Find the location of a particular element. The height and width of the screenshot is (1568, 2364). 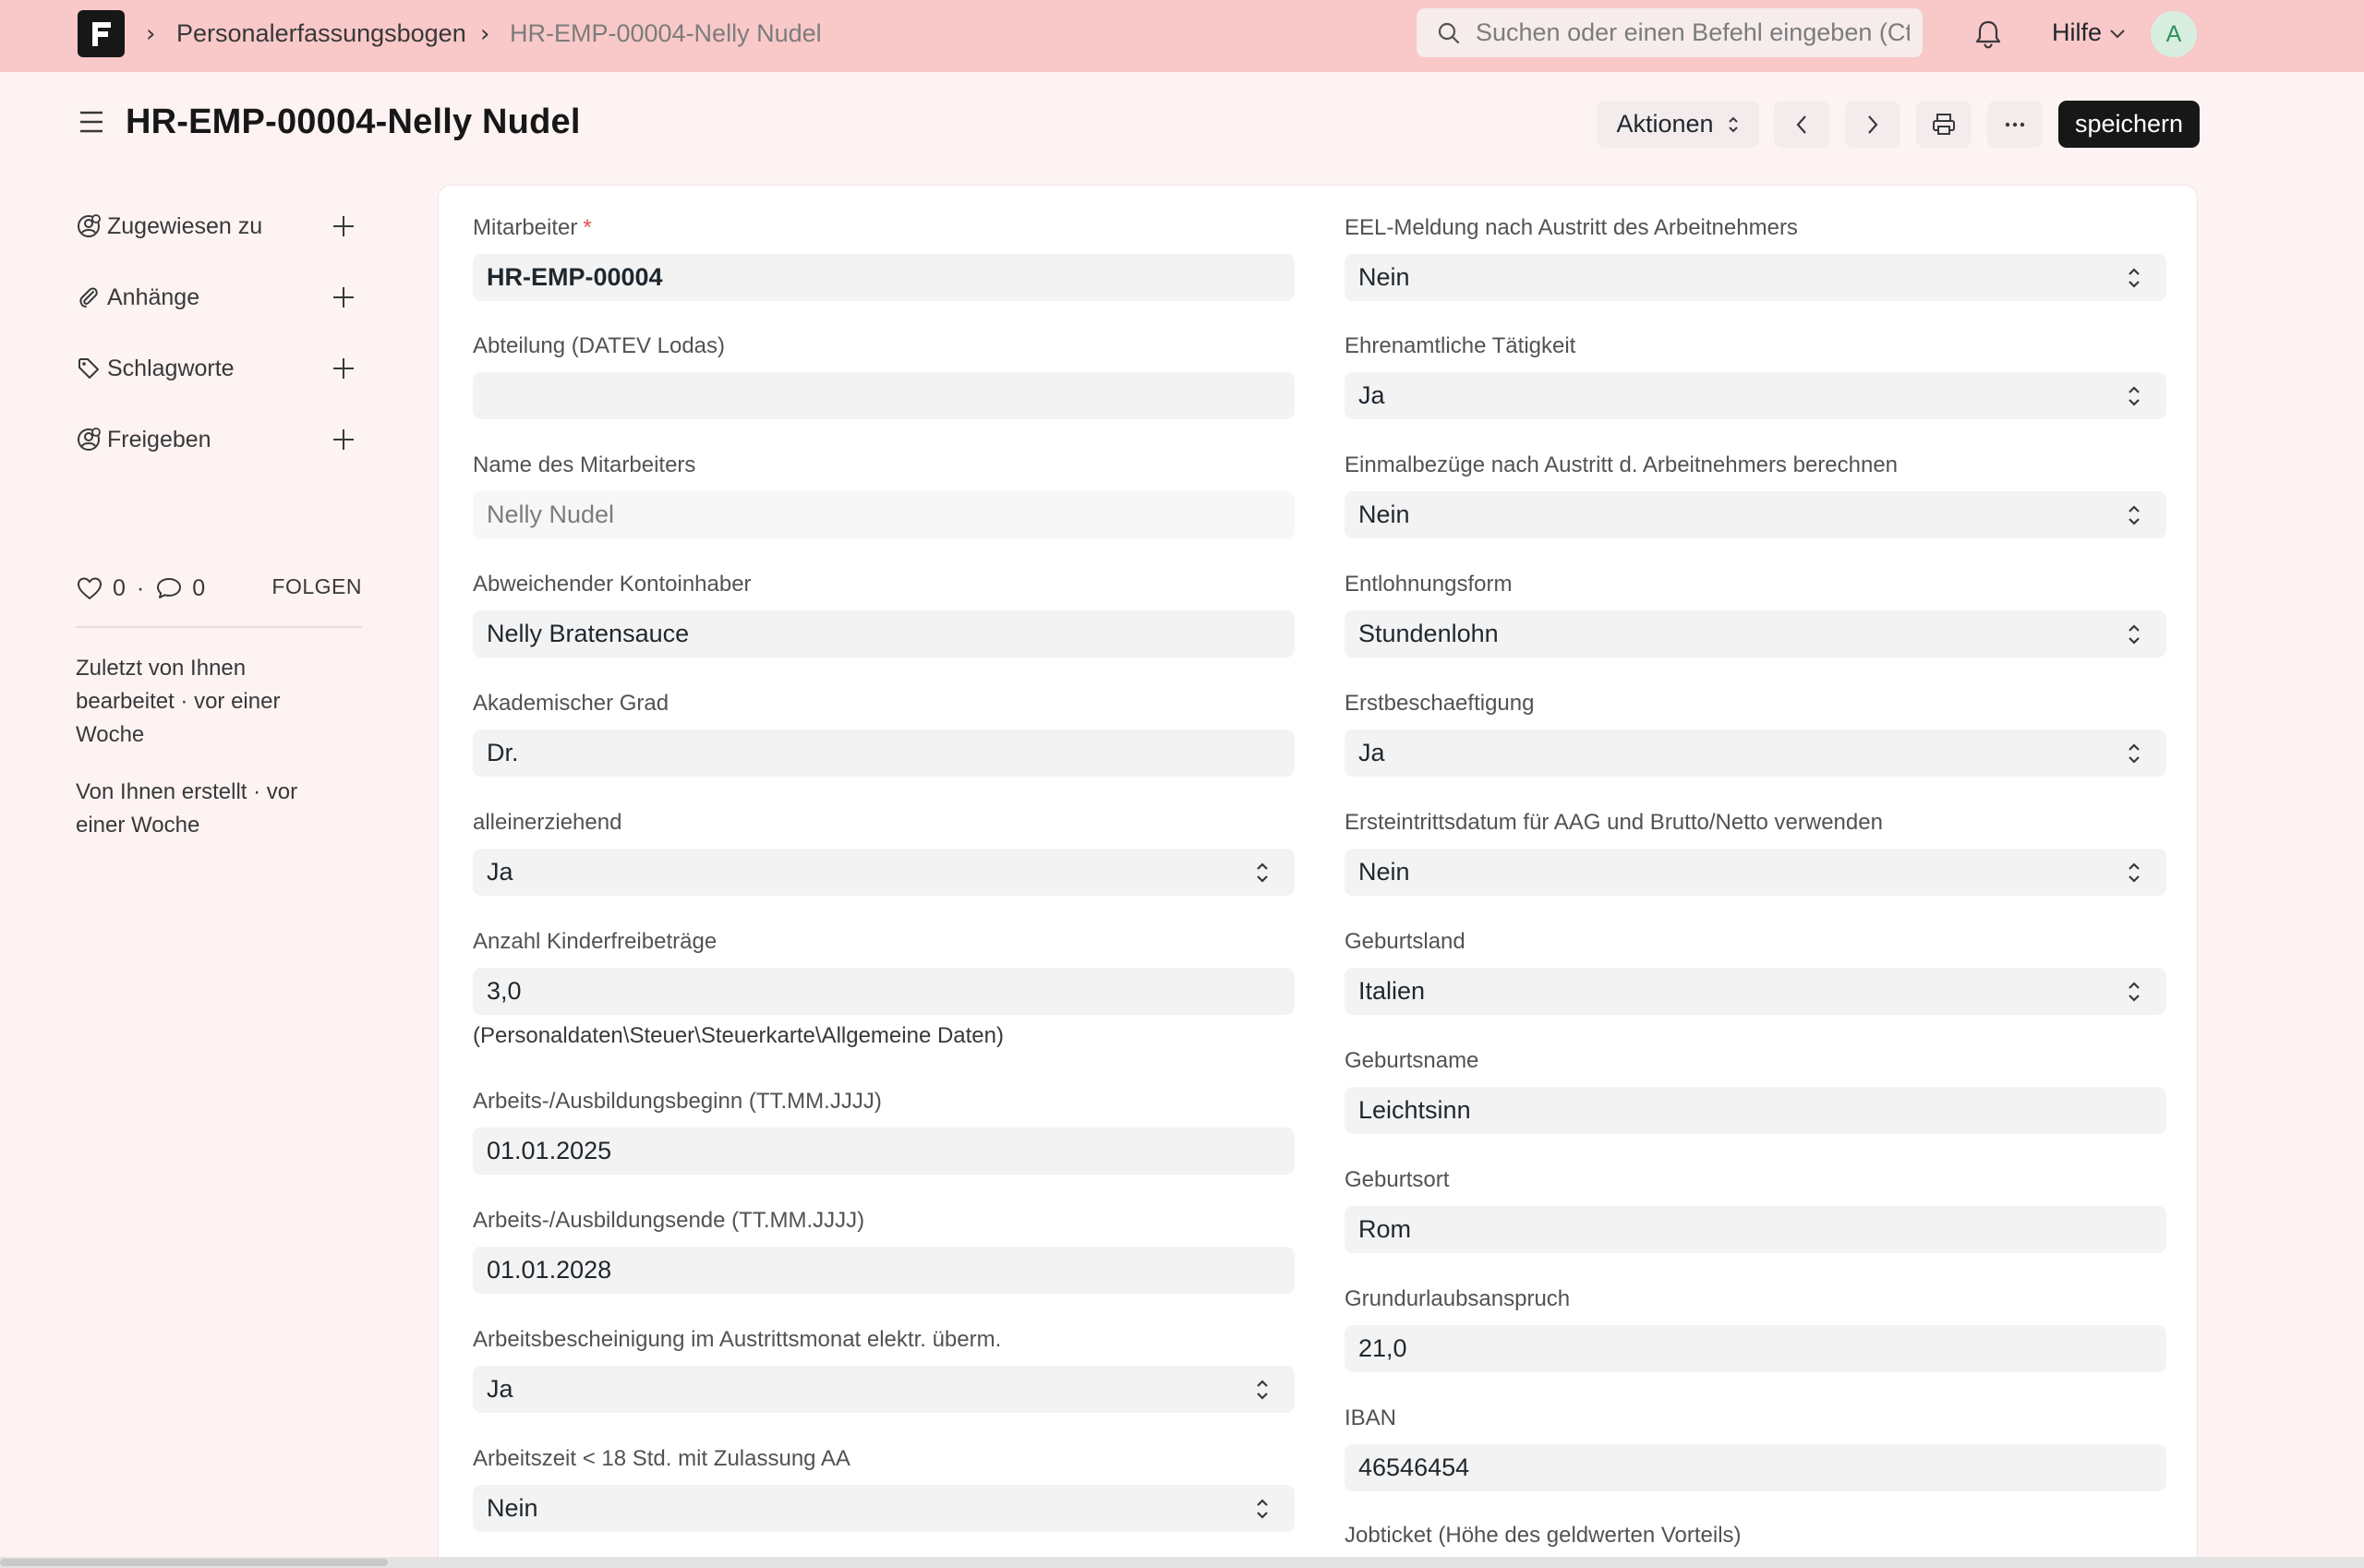

field-iban: IBAN 46546454 is located at coordinates (1755, 1448).